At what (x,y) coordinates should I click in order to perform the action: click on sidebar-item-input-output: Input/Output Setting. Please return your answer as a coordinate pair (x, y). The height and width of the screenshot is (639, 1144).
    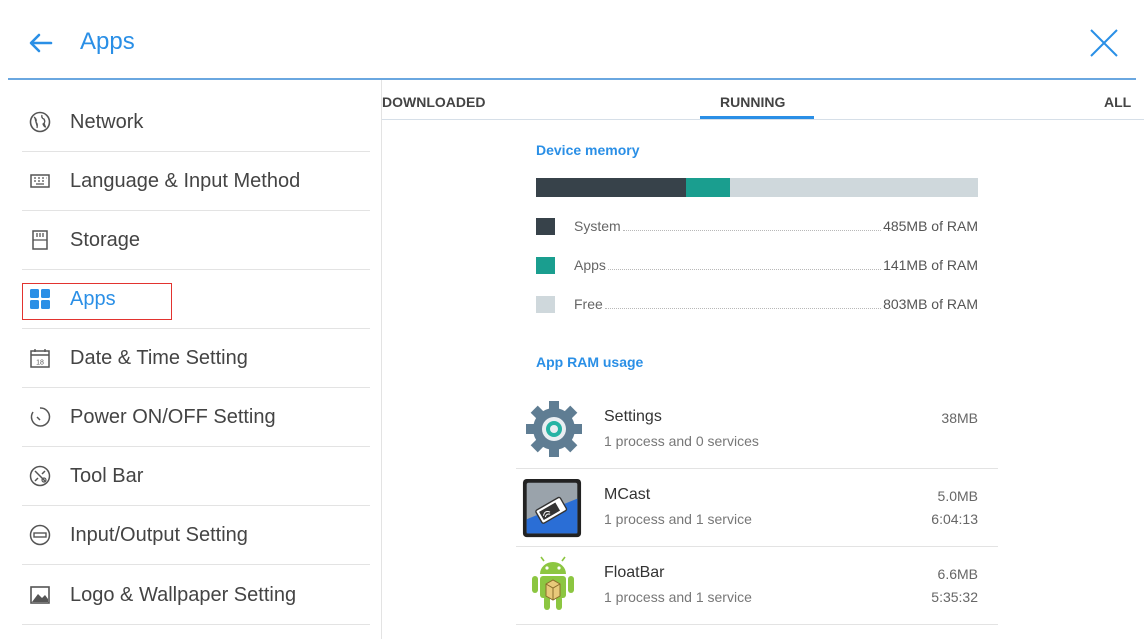
    Looking at the image, I should click on (196, 535).